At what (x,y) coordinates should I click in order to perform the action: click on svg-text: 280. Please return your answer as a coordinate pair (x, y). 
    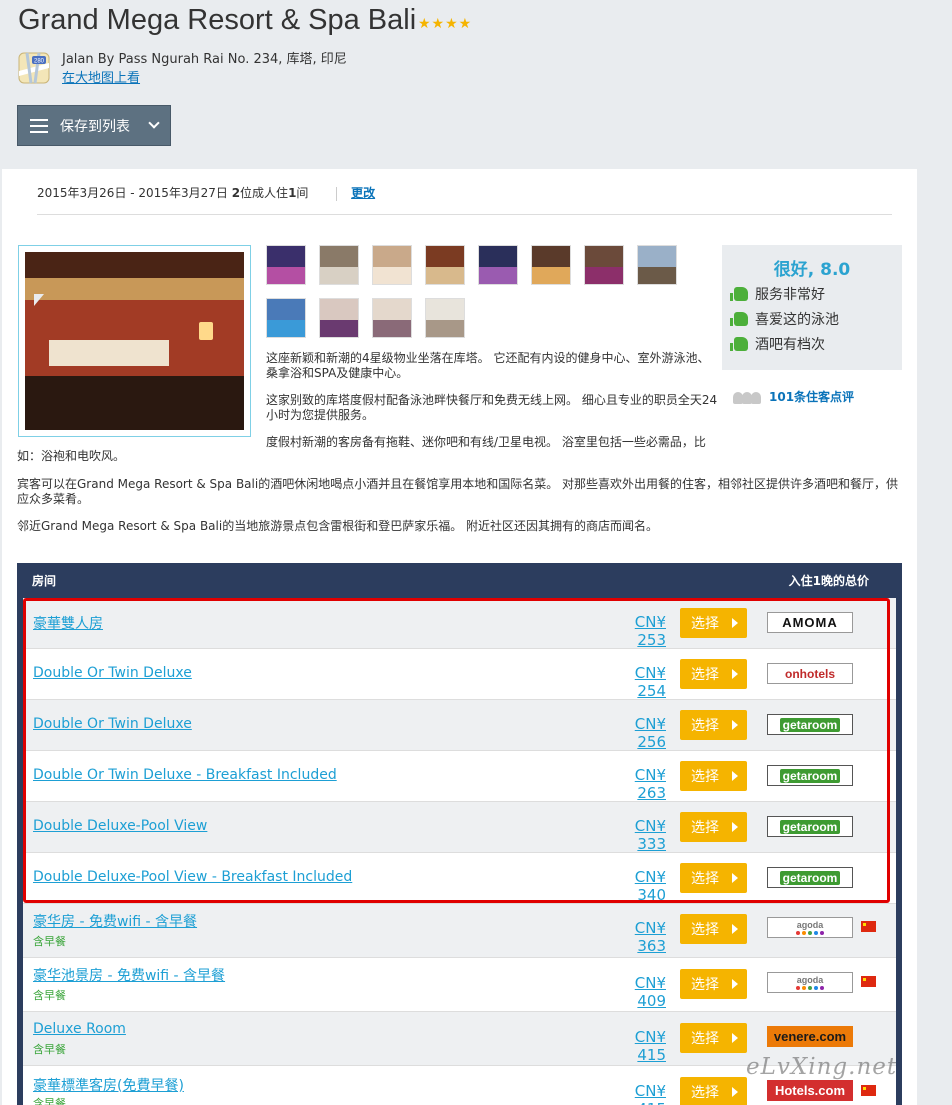
    Looking at the image, I should click on (39, 62).